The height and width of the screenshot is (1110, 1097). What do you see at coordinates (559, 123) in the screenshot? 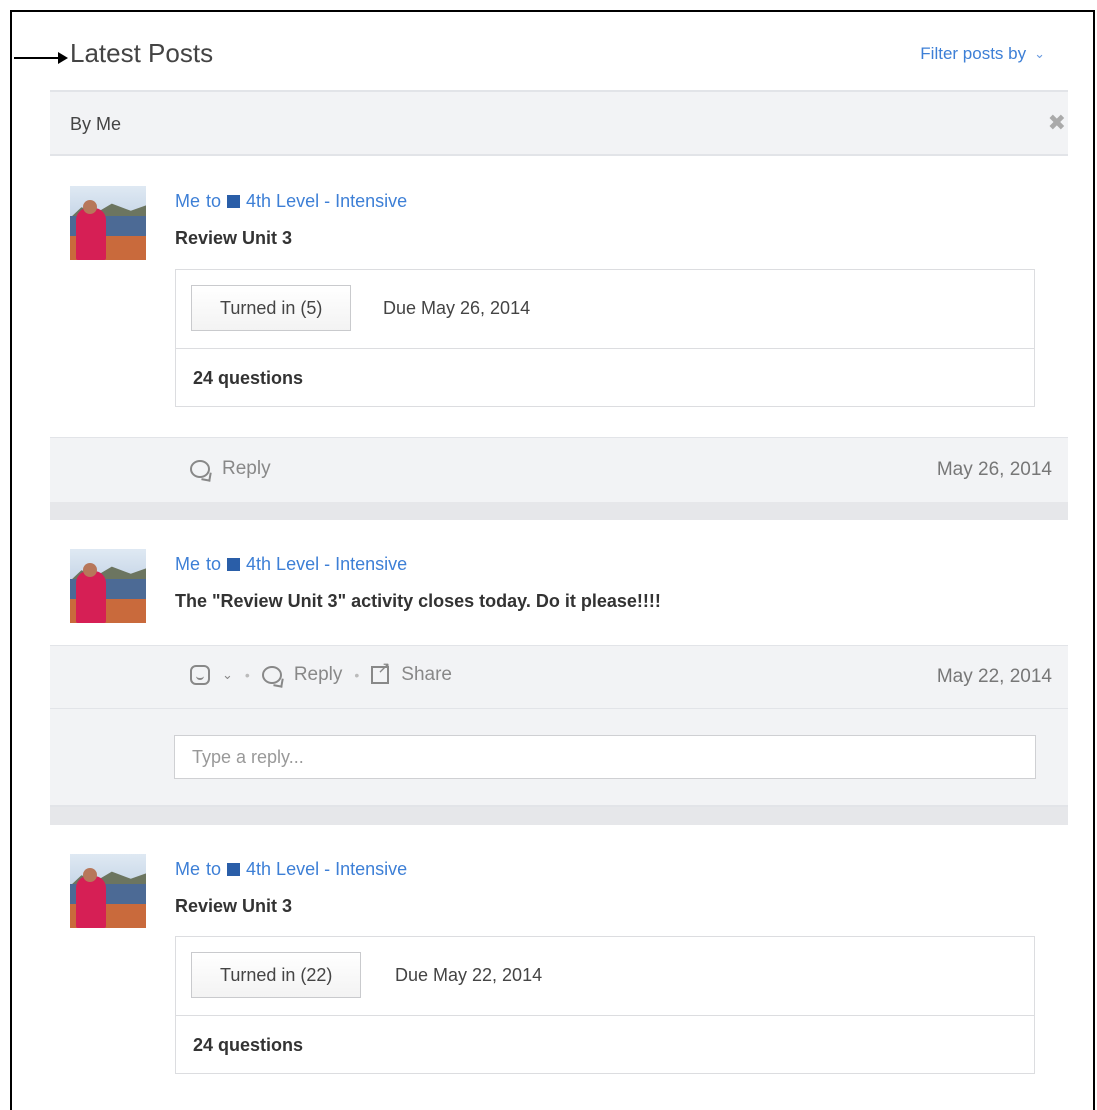
I see `active-filter-bar: By Me ✖` at bounding box center [559, 123].